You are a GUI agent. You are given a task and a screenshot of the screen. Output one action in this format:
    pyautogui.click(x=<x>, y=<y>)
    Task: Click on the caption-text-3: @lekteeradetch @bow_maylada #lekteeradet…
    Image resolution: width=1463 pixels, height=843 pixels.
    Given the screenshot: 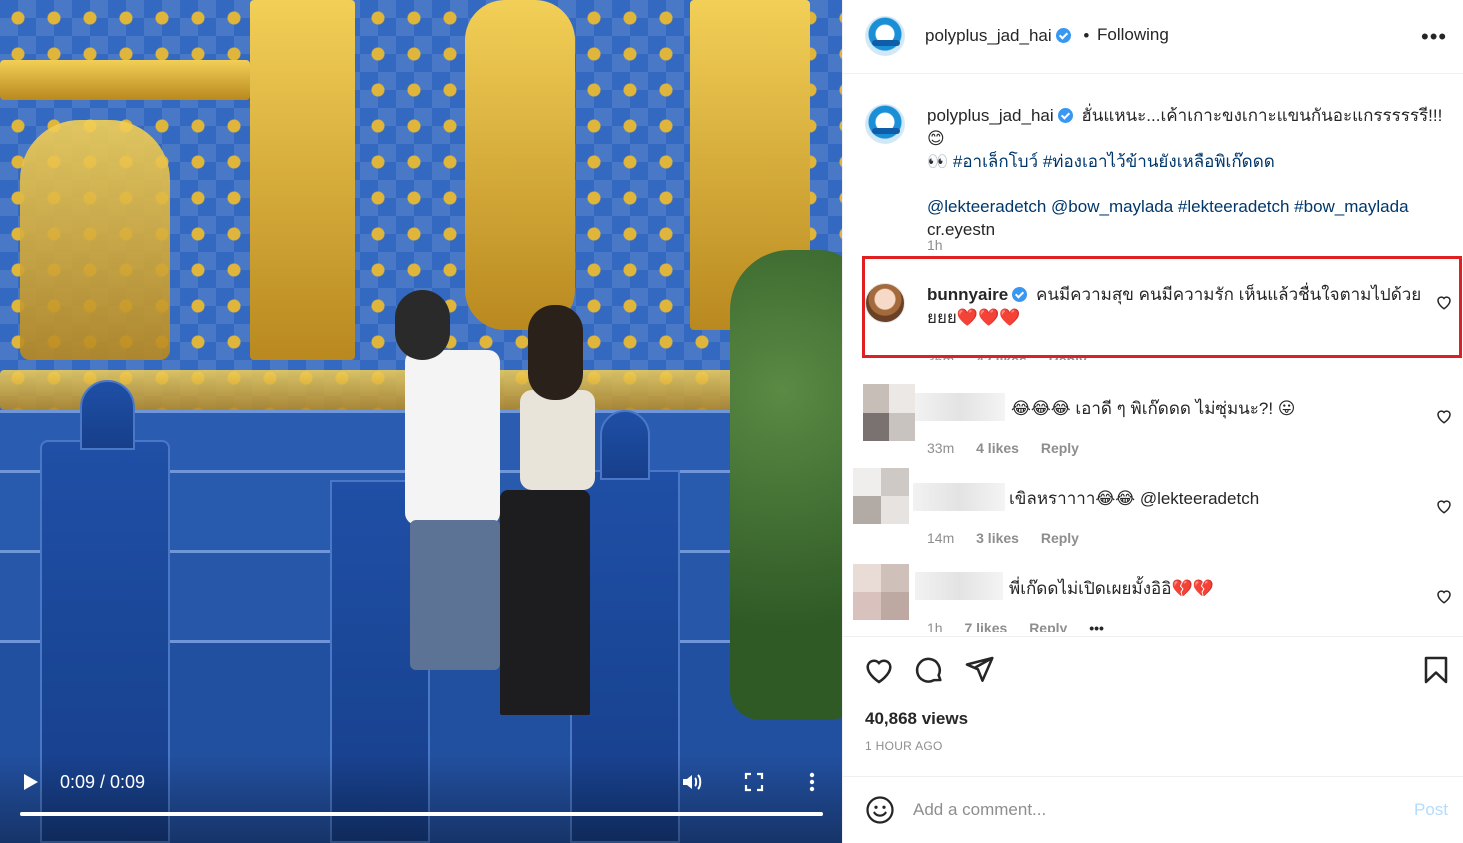 What is the action you would take?
    pyautogui.click(x=1187, y=206)
    